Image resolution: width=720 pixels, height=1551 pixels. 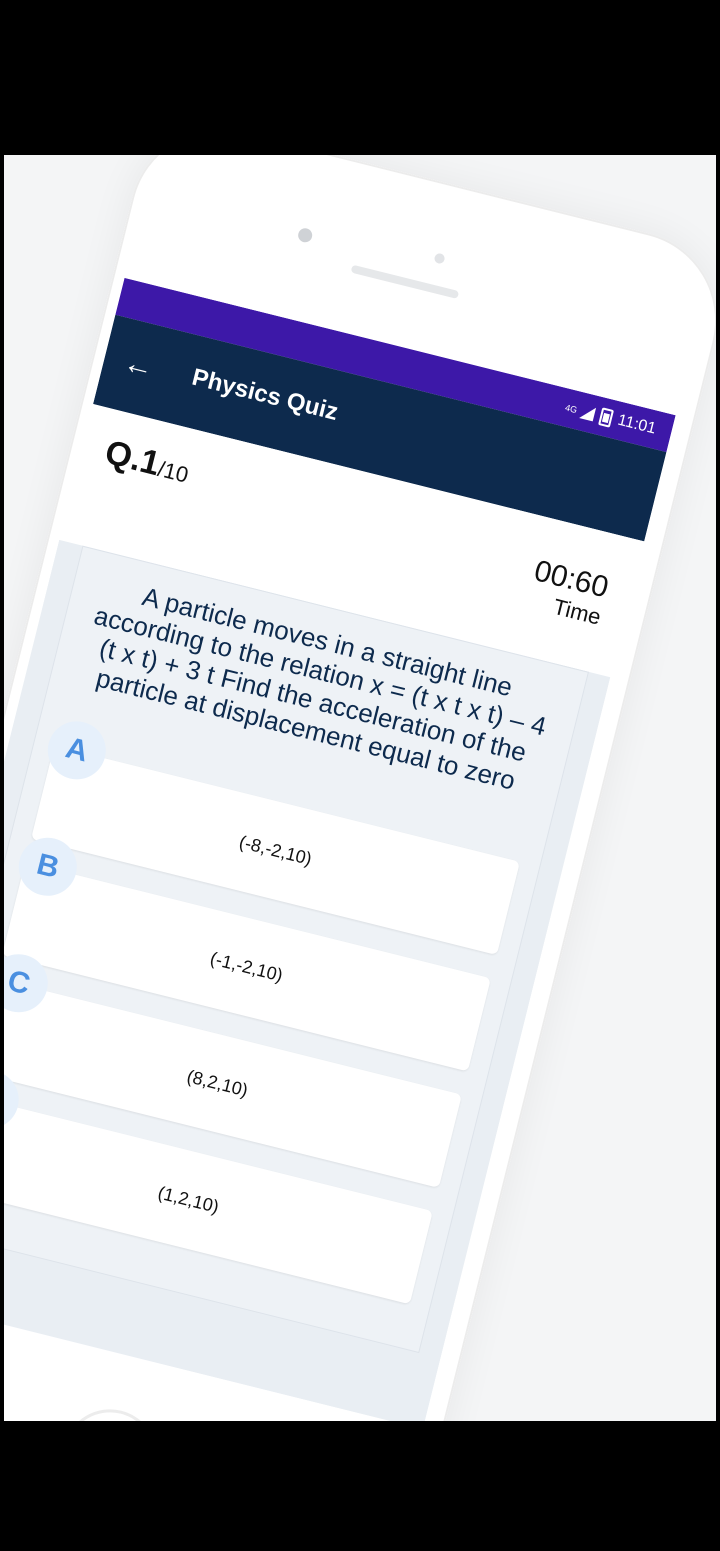 What do you see at coordinates (439, 258) in the screenshot?
I see `proximity-sensor` at bounding box center [439, 258].